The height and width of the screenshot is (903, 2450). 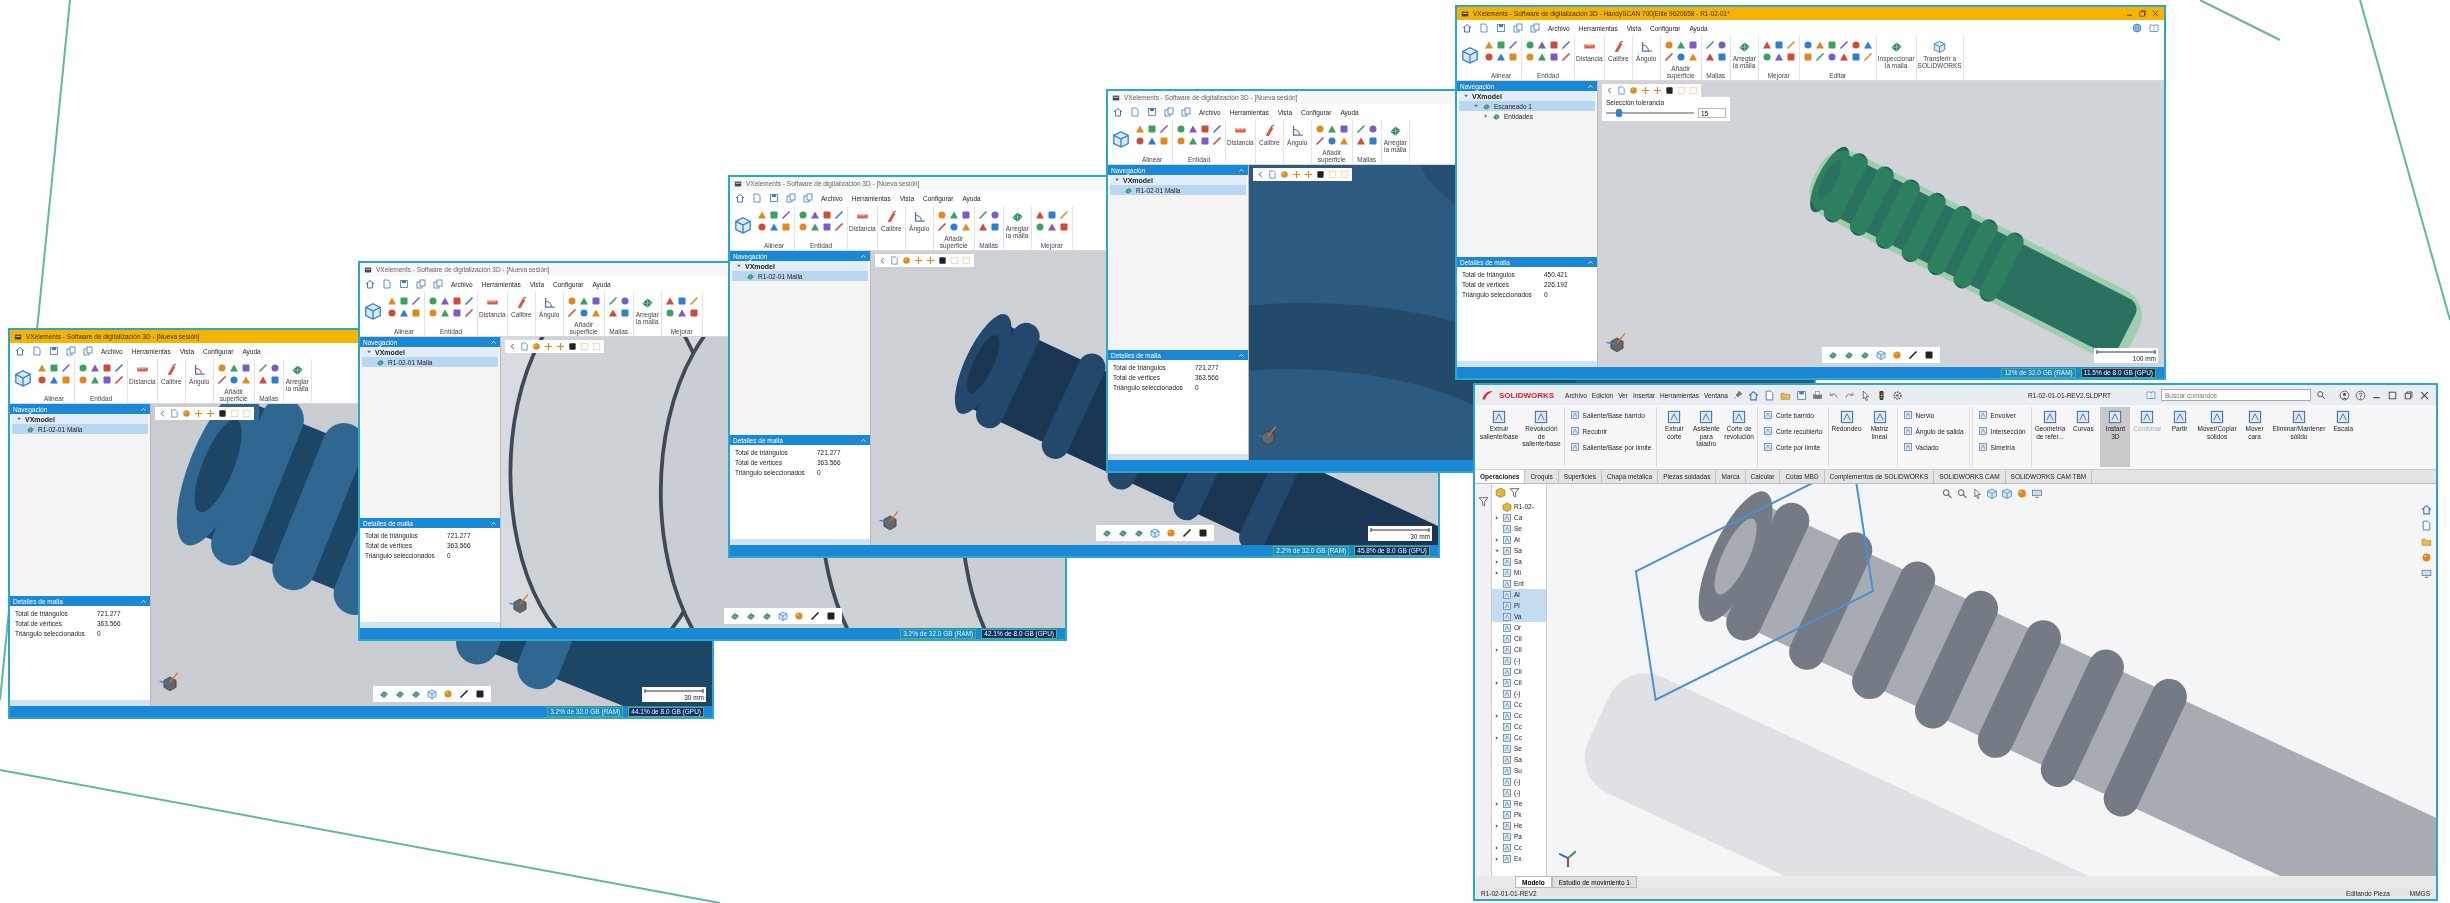 What do you see at coordinates (2137, 28) in the screenshot?
I see `globe-icon` at bounding box center [2137, 28].